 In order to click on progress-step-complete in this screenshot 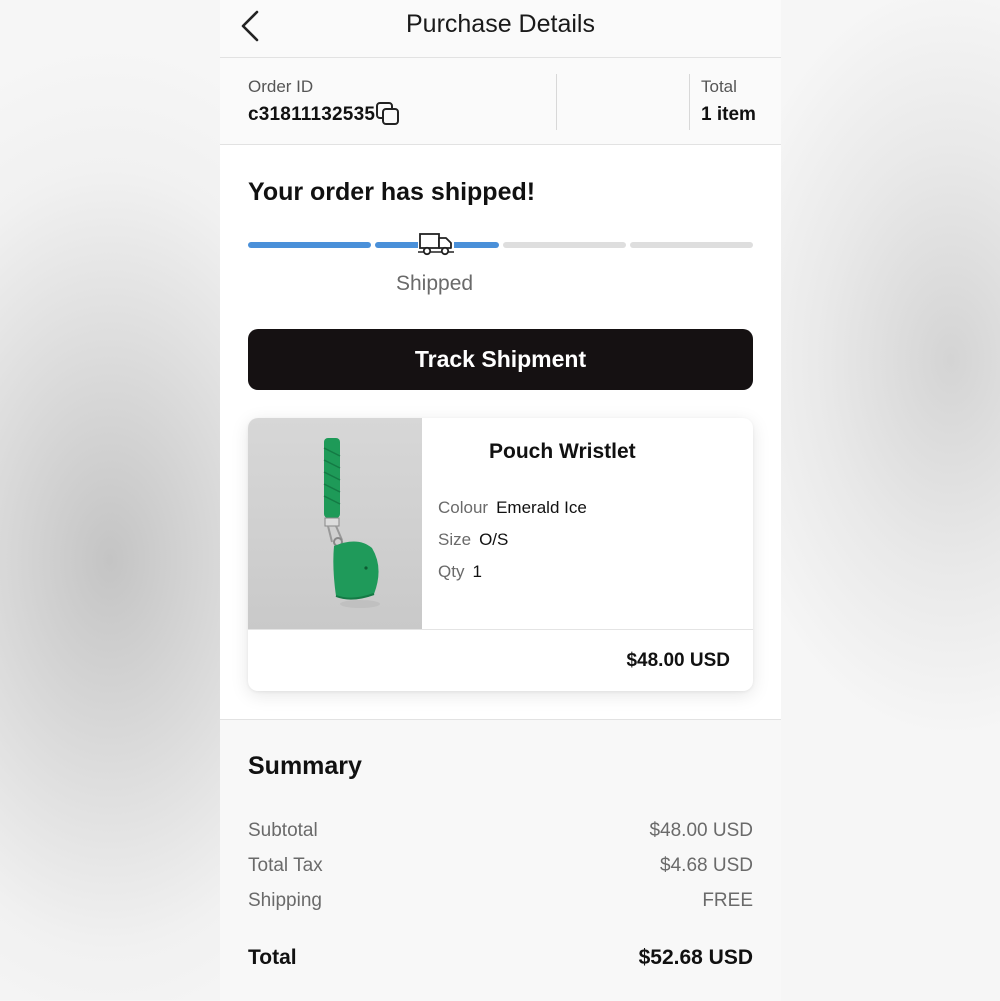, I will do `click(310, 245)`.